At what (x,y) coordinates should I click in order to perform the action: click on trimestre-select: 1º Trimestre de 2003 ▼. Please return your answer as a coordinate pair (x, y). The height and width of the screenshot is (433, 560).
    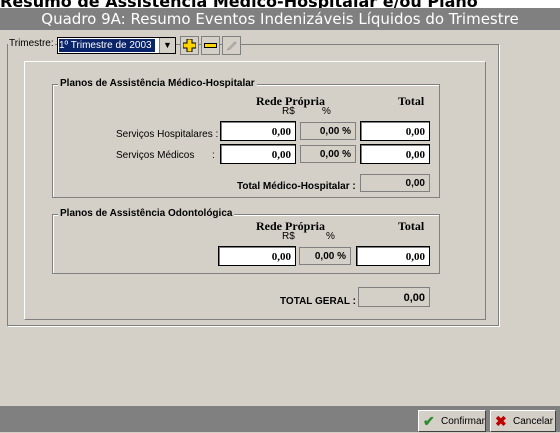
    Looking at the image, I should click on (116, 45).